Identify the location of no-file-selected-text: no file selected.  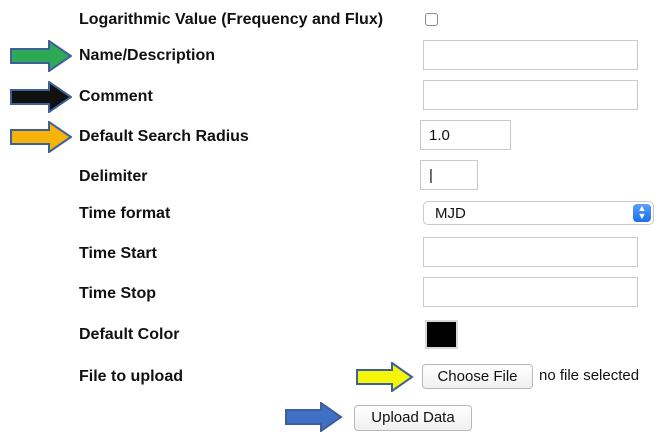
(589, 375).